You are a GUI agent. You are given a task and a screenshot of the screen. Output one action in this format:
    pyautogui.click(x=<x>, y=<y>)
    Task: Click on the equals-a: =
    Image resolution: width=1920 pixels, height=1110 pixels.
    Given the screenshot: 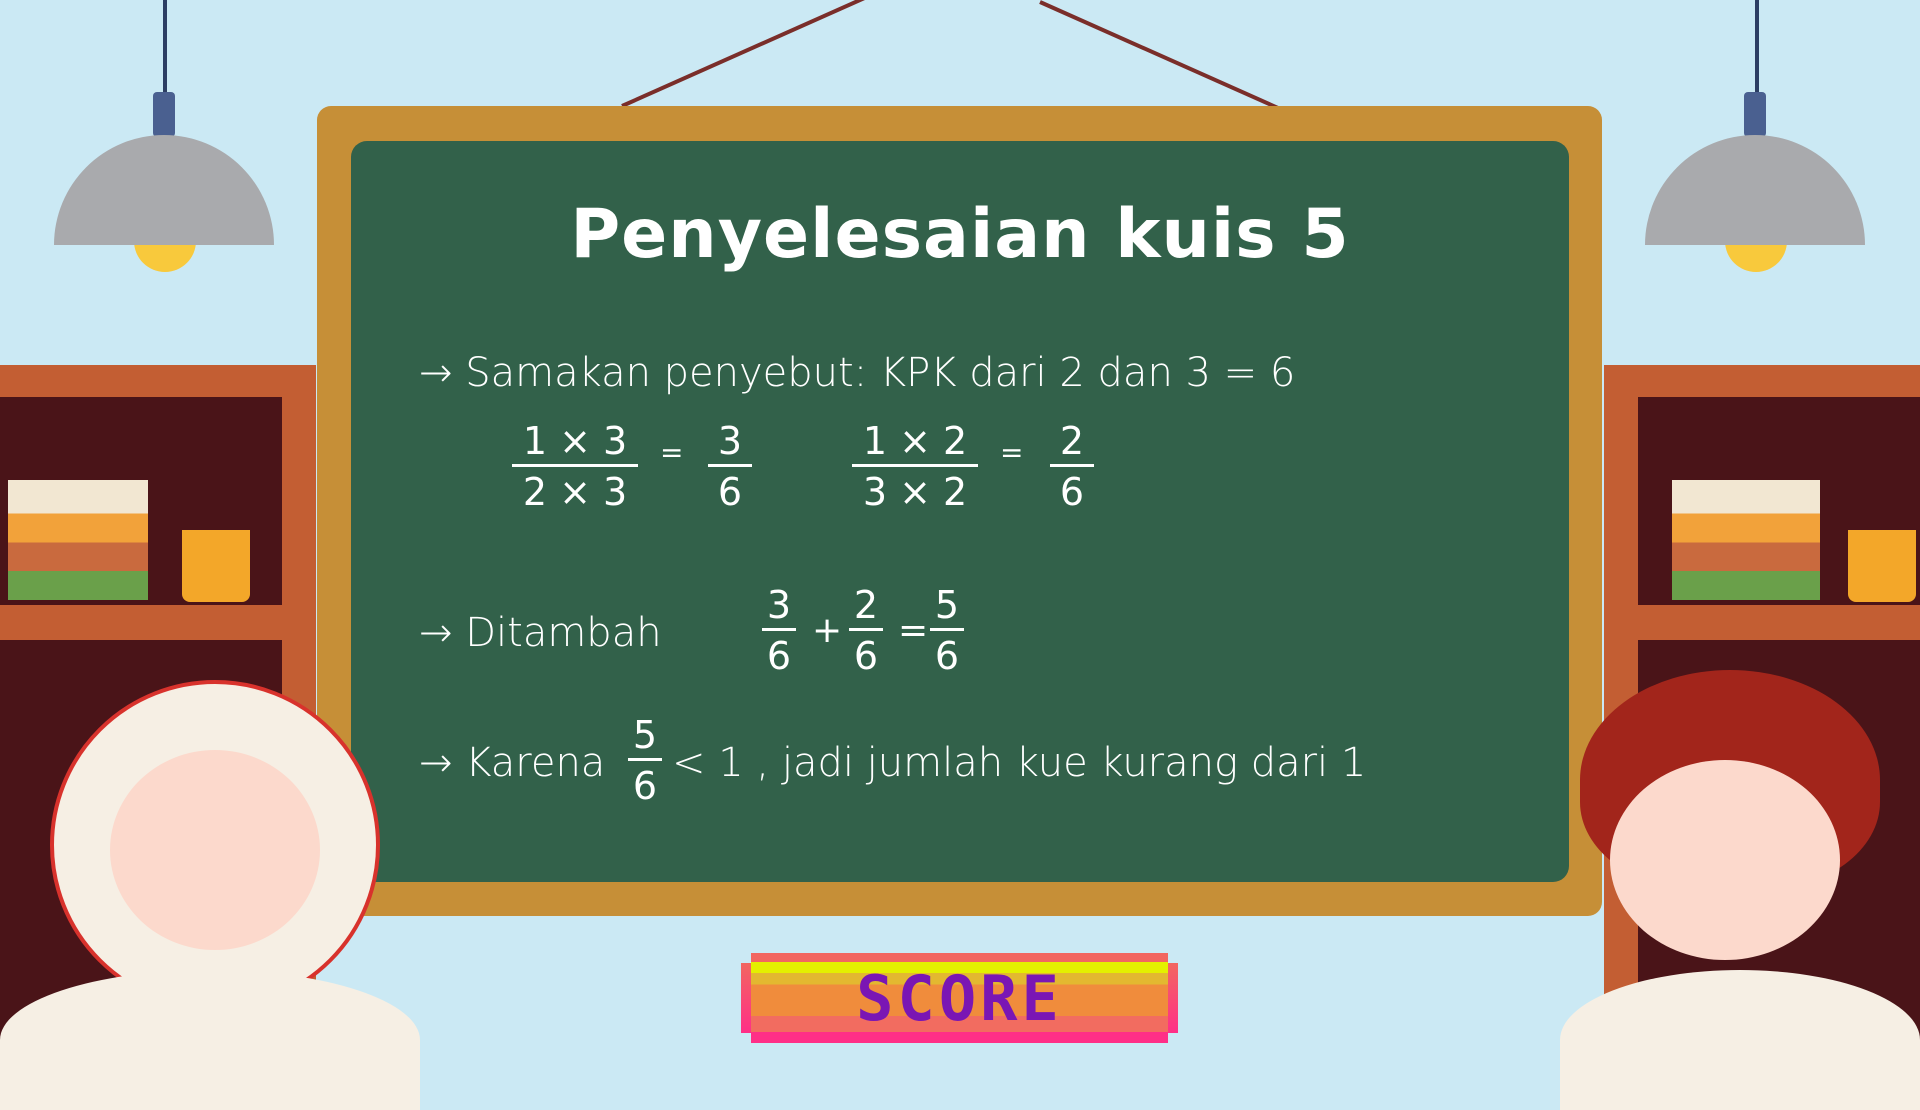 What is the action you would take?
    pyautogui.click(x=672, y=452)
    